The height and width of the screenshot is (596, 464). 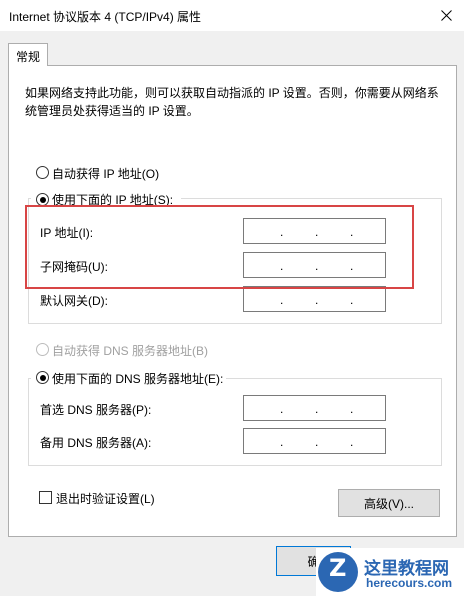 What do you see at coordinates (28, 57) in the screenshot?
I see `tab-general-label: 常规` at bounding box center [28, 57].